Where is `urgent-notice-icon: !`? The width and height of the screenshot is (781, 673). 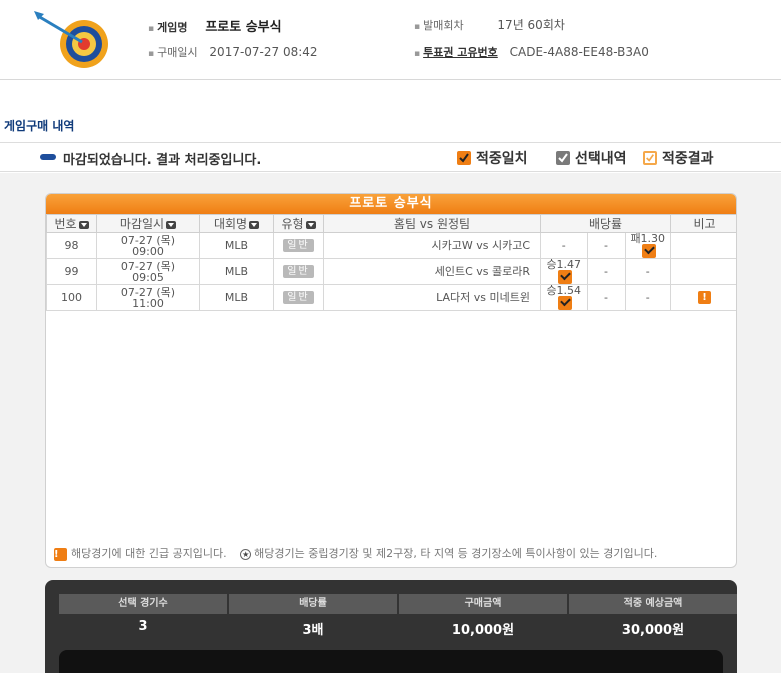
urgent-notice-icon: ! is located at coordinates (60, 554).